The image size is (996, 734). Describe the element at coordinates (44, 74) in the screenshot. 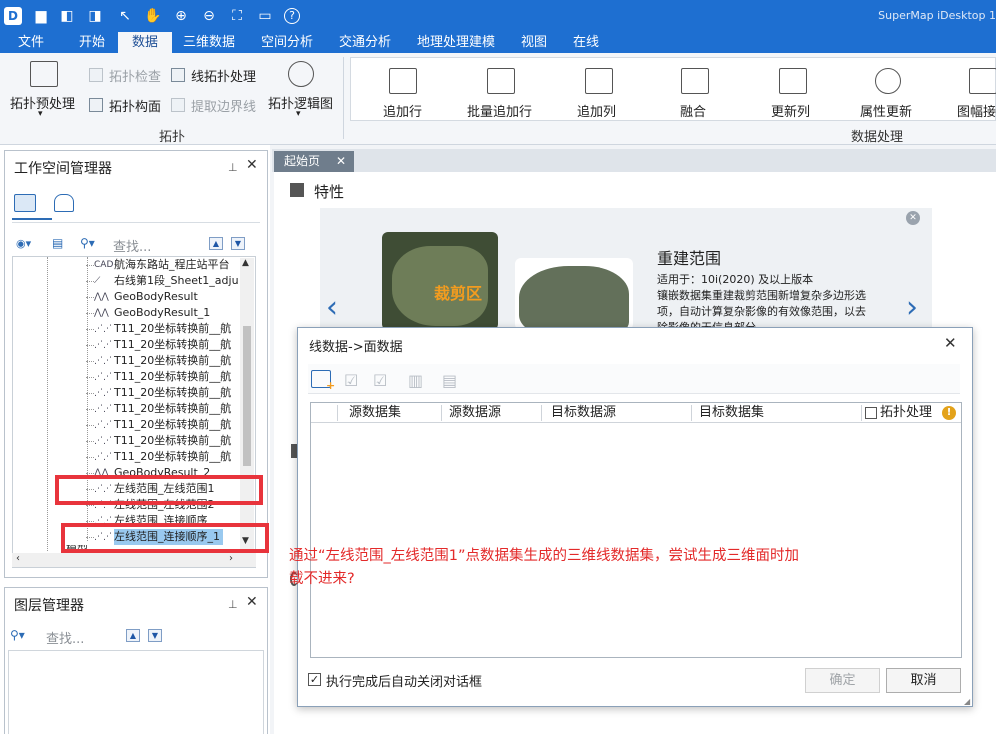

I see `topo-preprocess-icon` at that location.